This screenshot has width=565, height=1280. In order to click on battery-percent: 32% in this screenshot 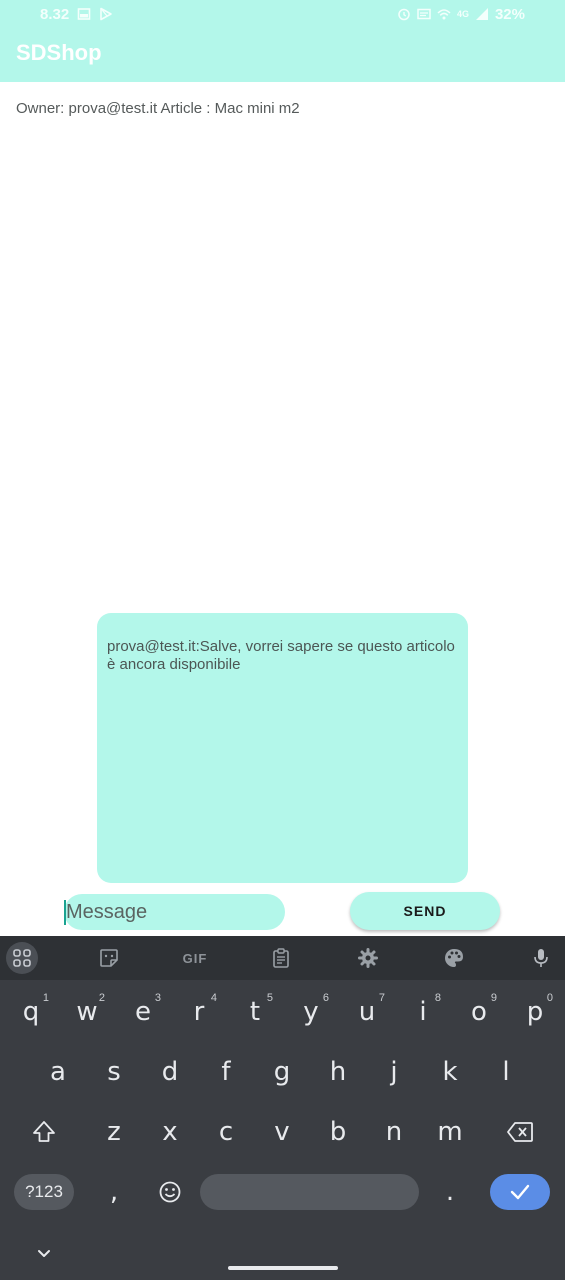, I will do `click(509, 14)`.